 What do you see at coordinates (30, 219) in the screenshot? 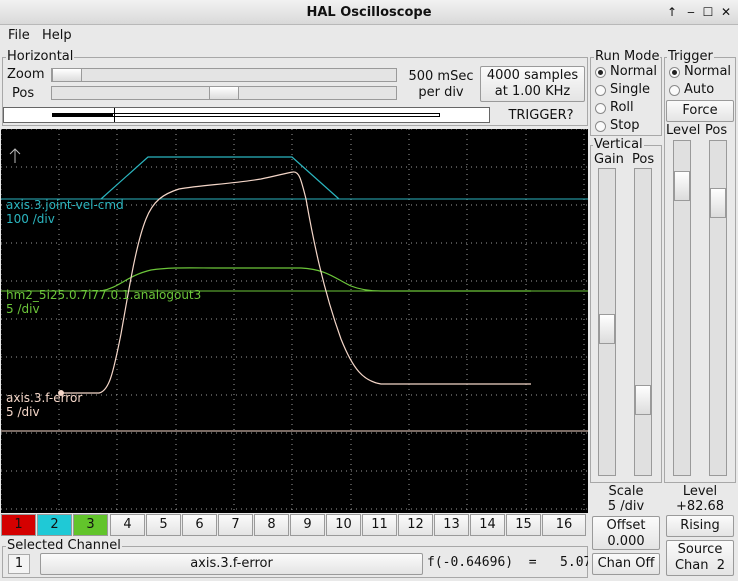
I see `trace-scale: 100 /div` at bounding box center [30, 219].